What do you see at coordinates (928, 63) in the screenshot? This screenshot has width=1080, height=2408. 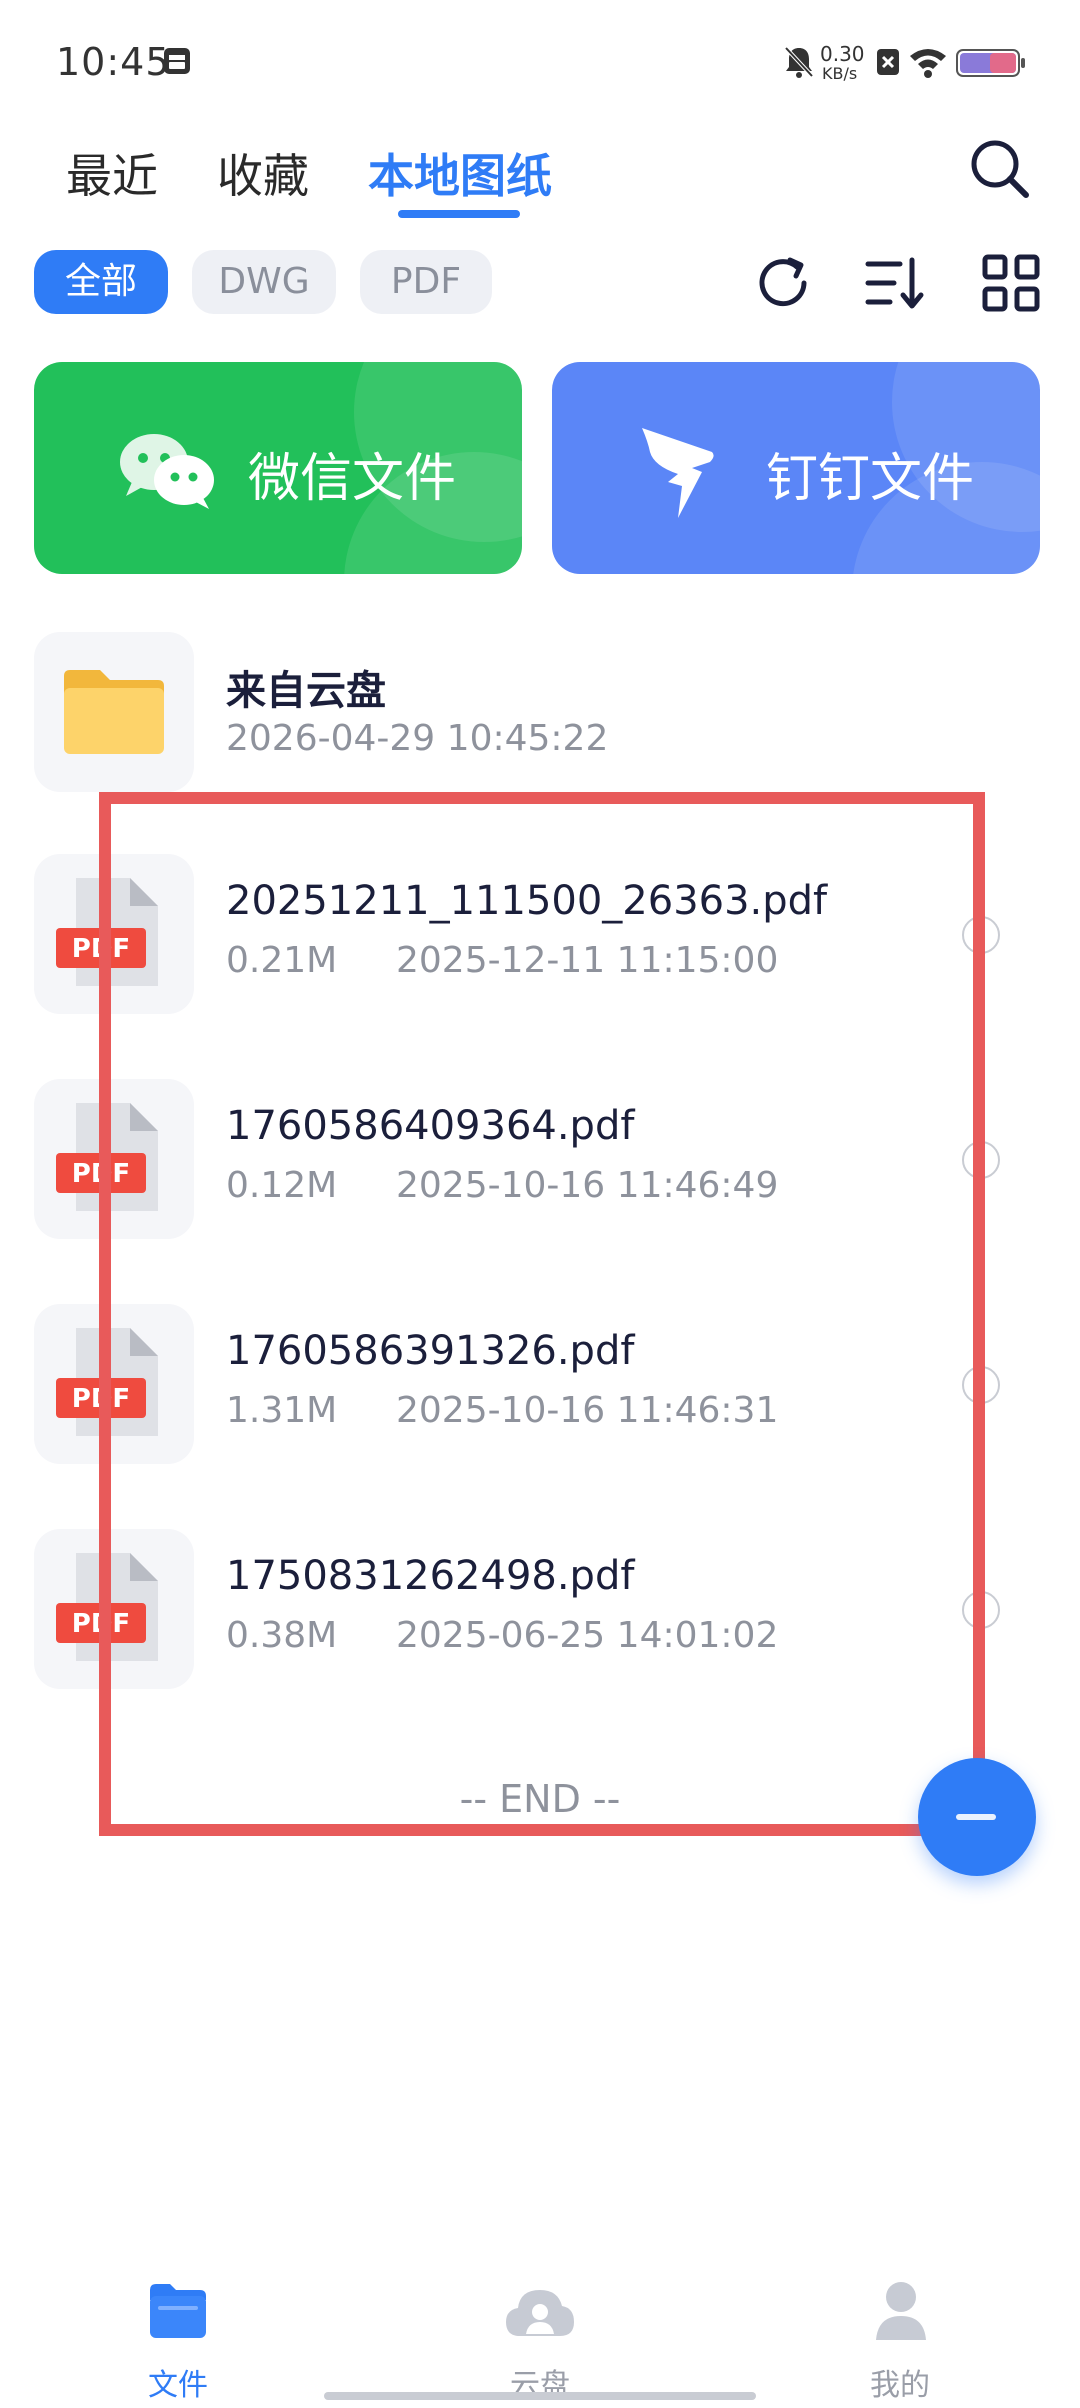 I see `wifi-icon` at bounding box center [928, 63].